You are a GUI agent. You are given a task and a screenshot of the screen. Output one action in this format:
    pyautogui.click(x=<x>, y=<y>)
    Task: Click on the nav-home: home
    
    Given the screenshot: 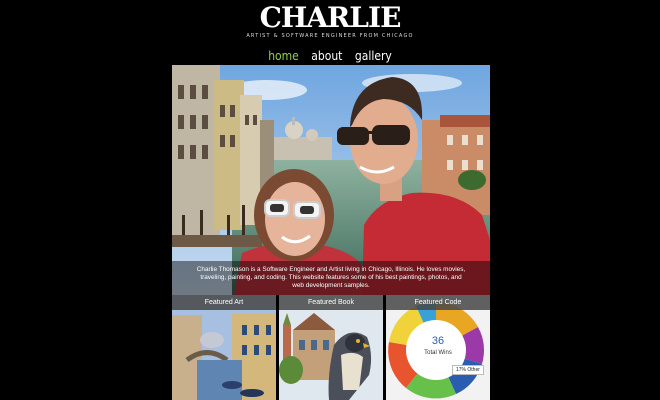 What is the action you would take?
    pyautogui.click(x=283, y=56)
    